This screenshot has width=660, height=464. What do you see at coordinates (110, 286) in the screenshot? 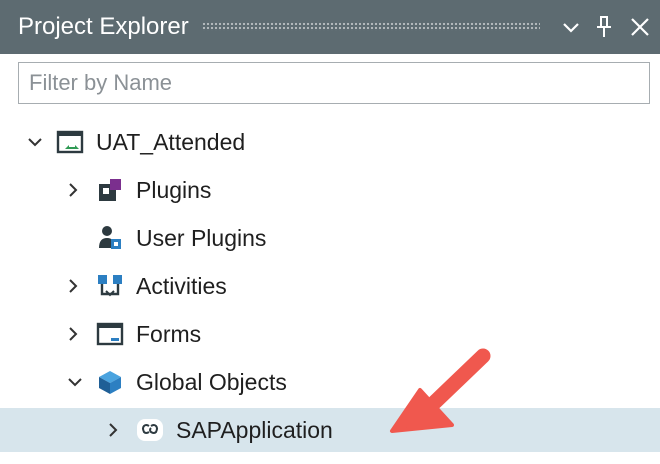
I see `activities-icon` at bounding box center [110, 286].